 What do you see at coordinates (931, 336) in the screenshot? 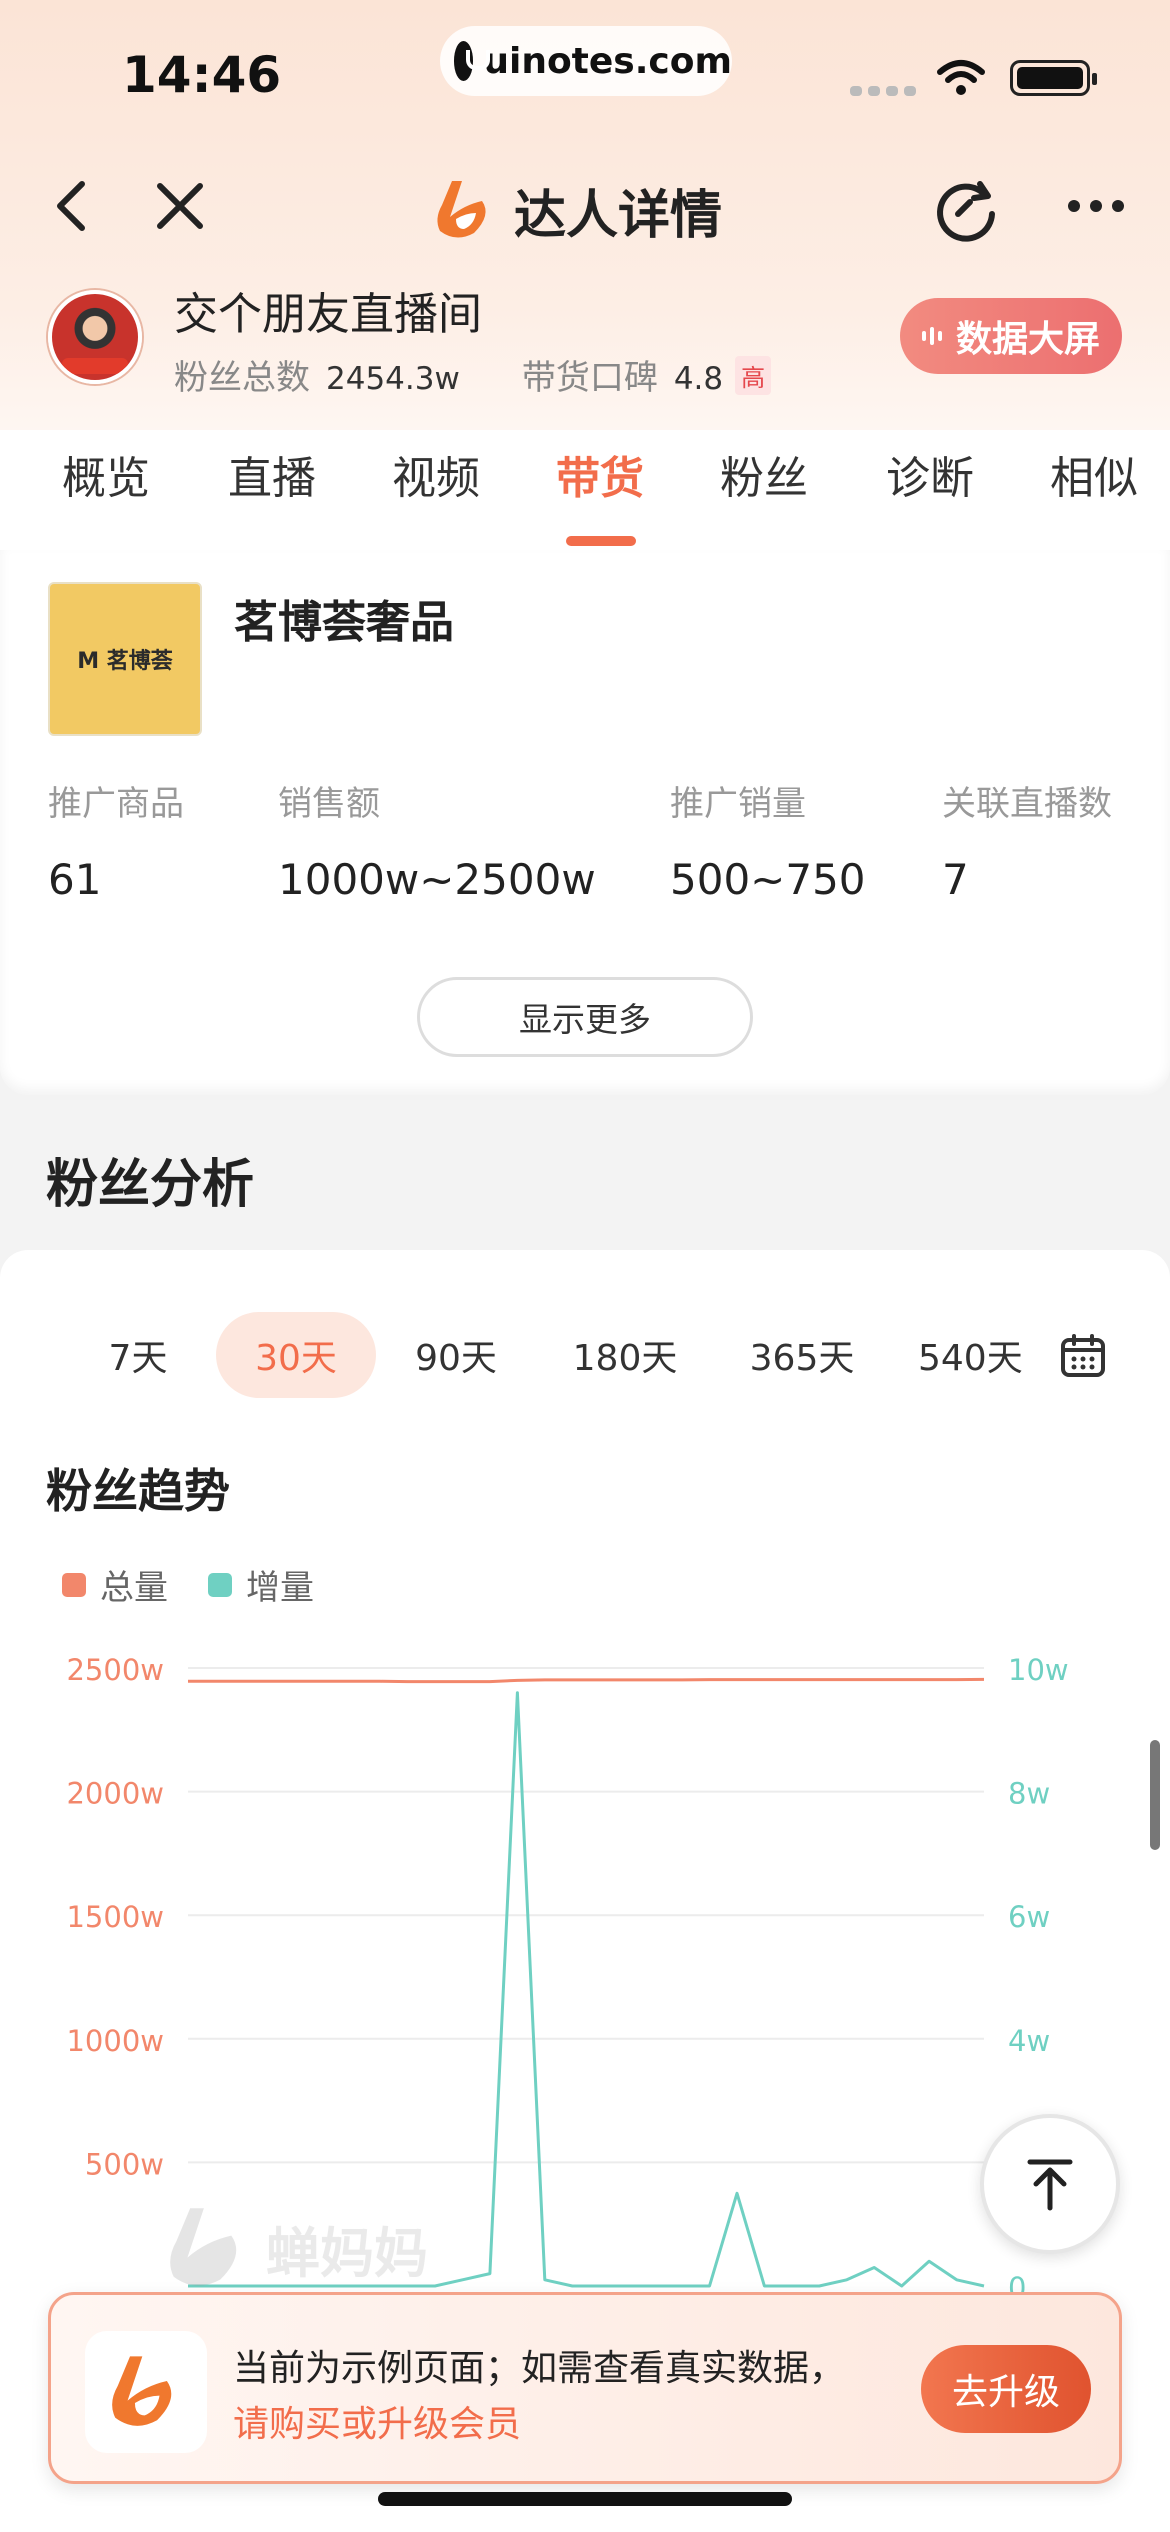
I see `chart-bars-icon` at bounding box center [931, 336].